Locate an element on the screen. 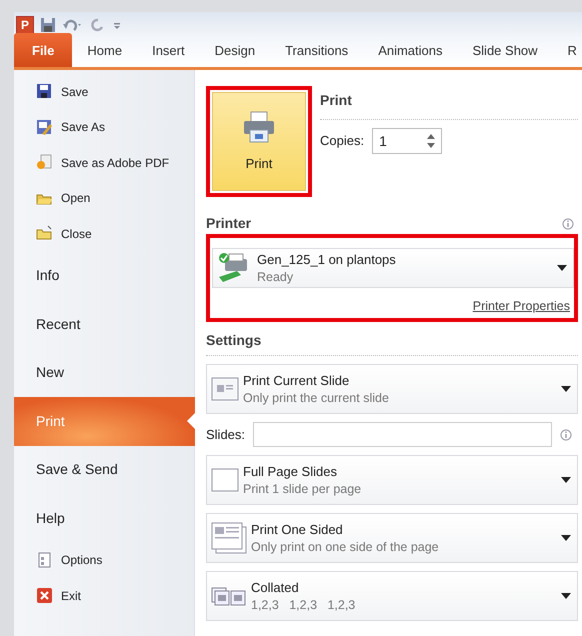  settings-dropdown: Full Page Slides Print 1 slide per page is located at coordinates (392, 480).